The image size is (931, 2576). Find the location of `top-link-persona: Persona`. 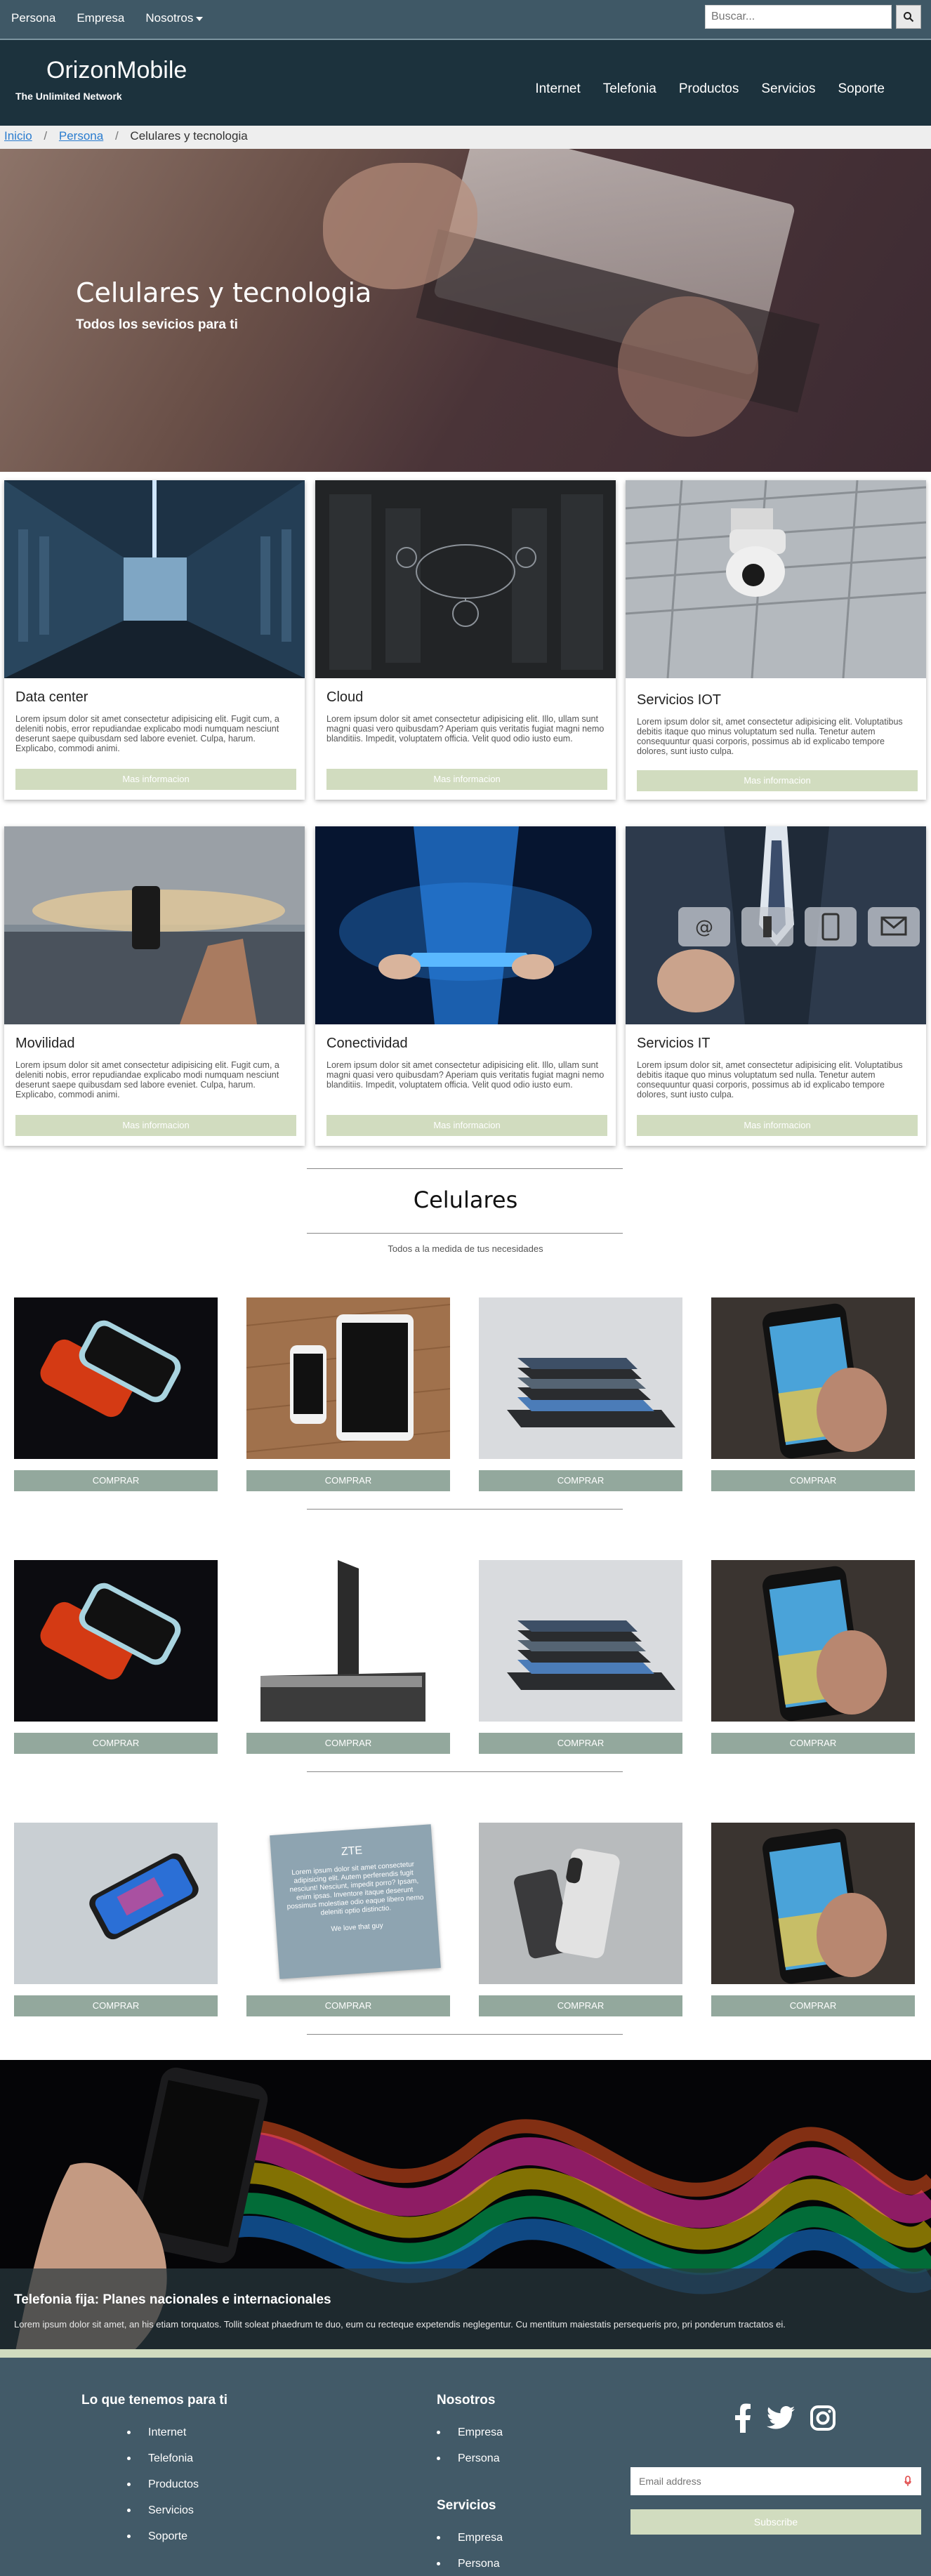

top-link-persona: Persona is located at coordinates (33, 18).